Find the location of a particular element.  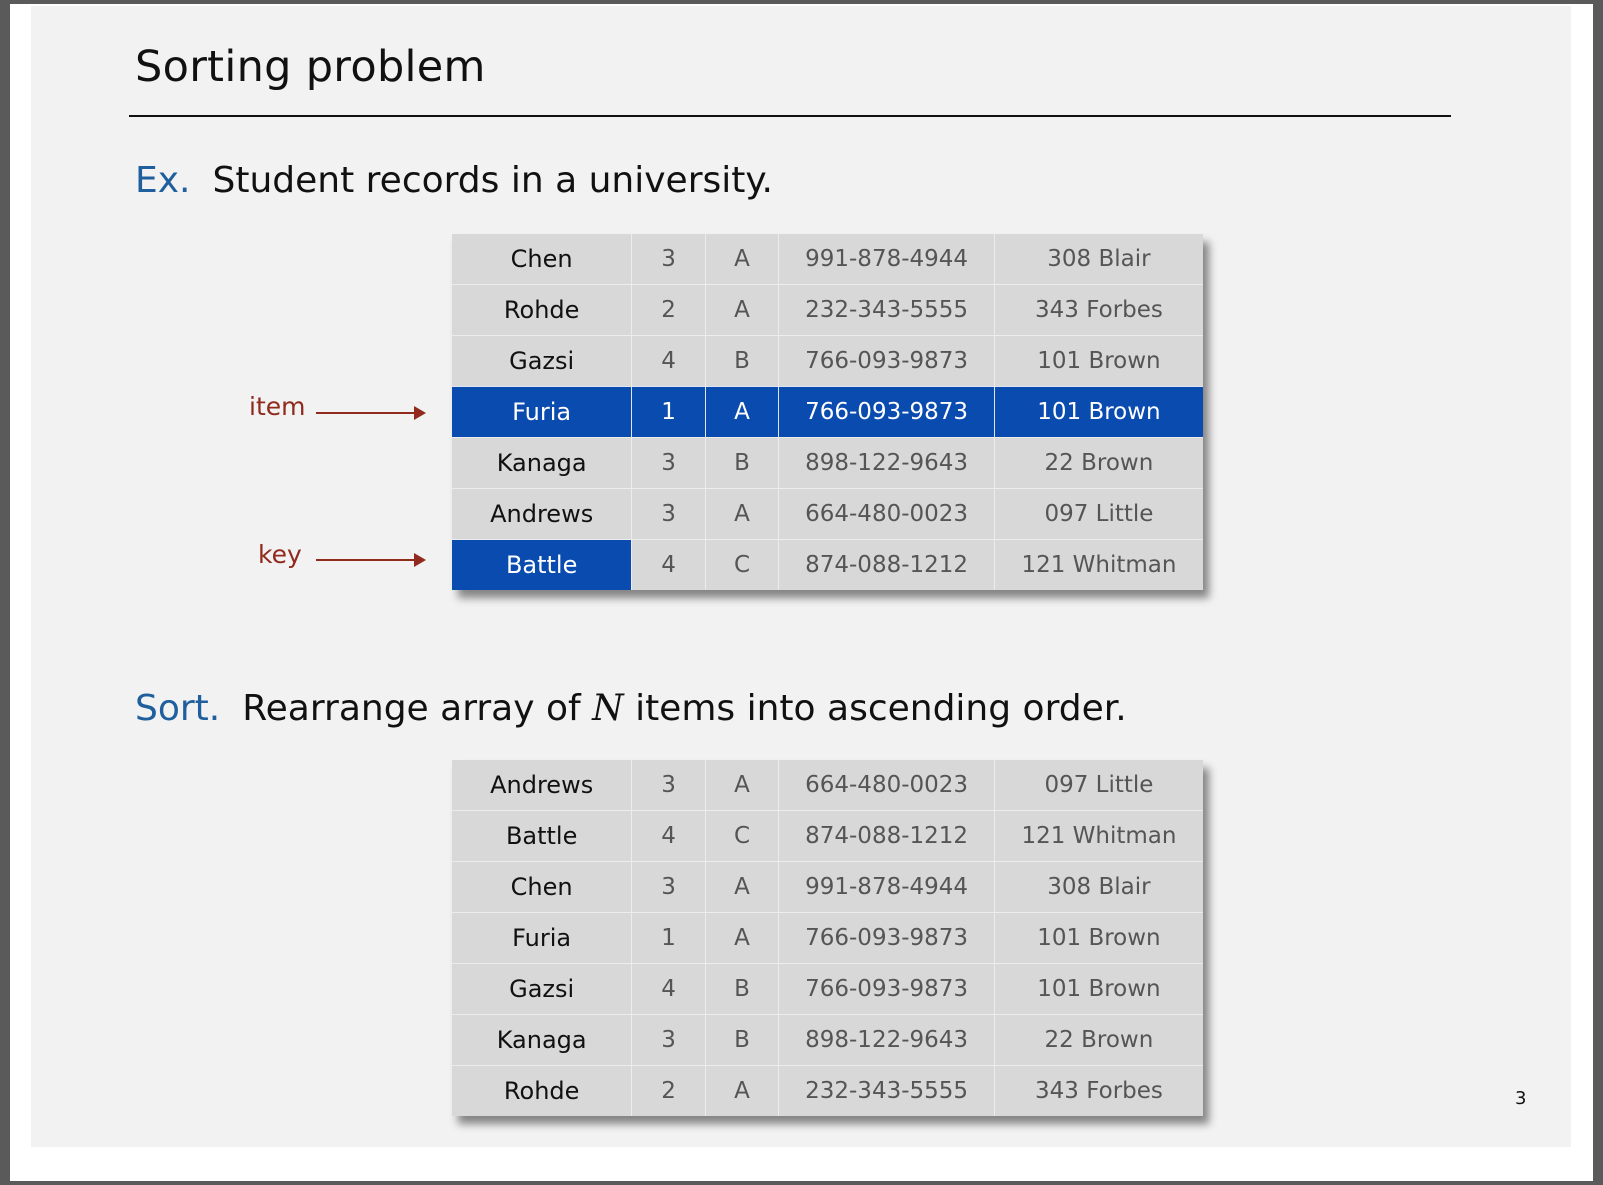

table-cell: 232-343-5555 is located at coordinates (886, 310).